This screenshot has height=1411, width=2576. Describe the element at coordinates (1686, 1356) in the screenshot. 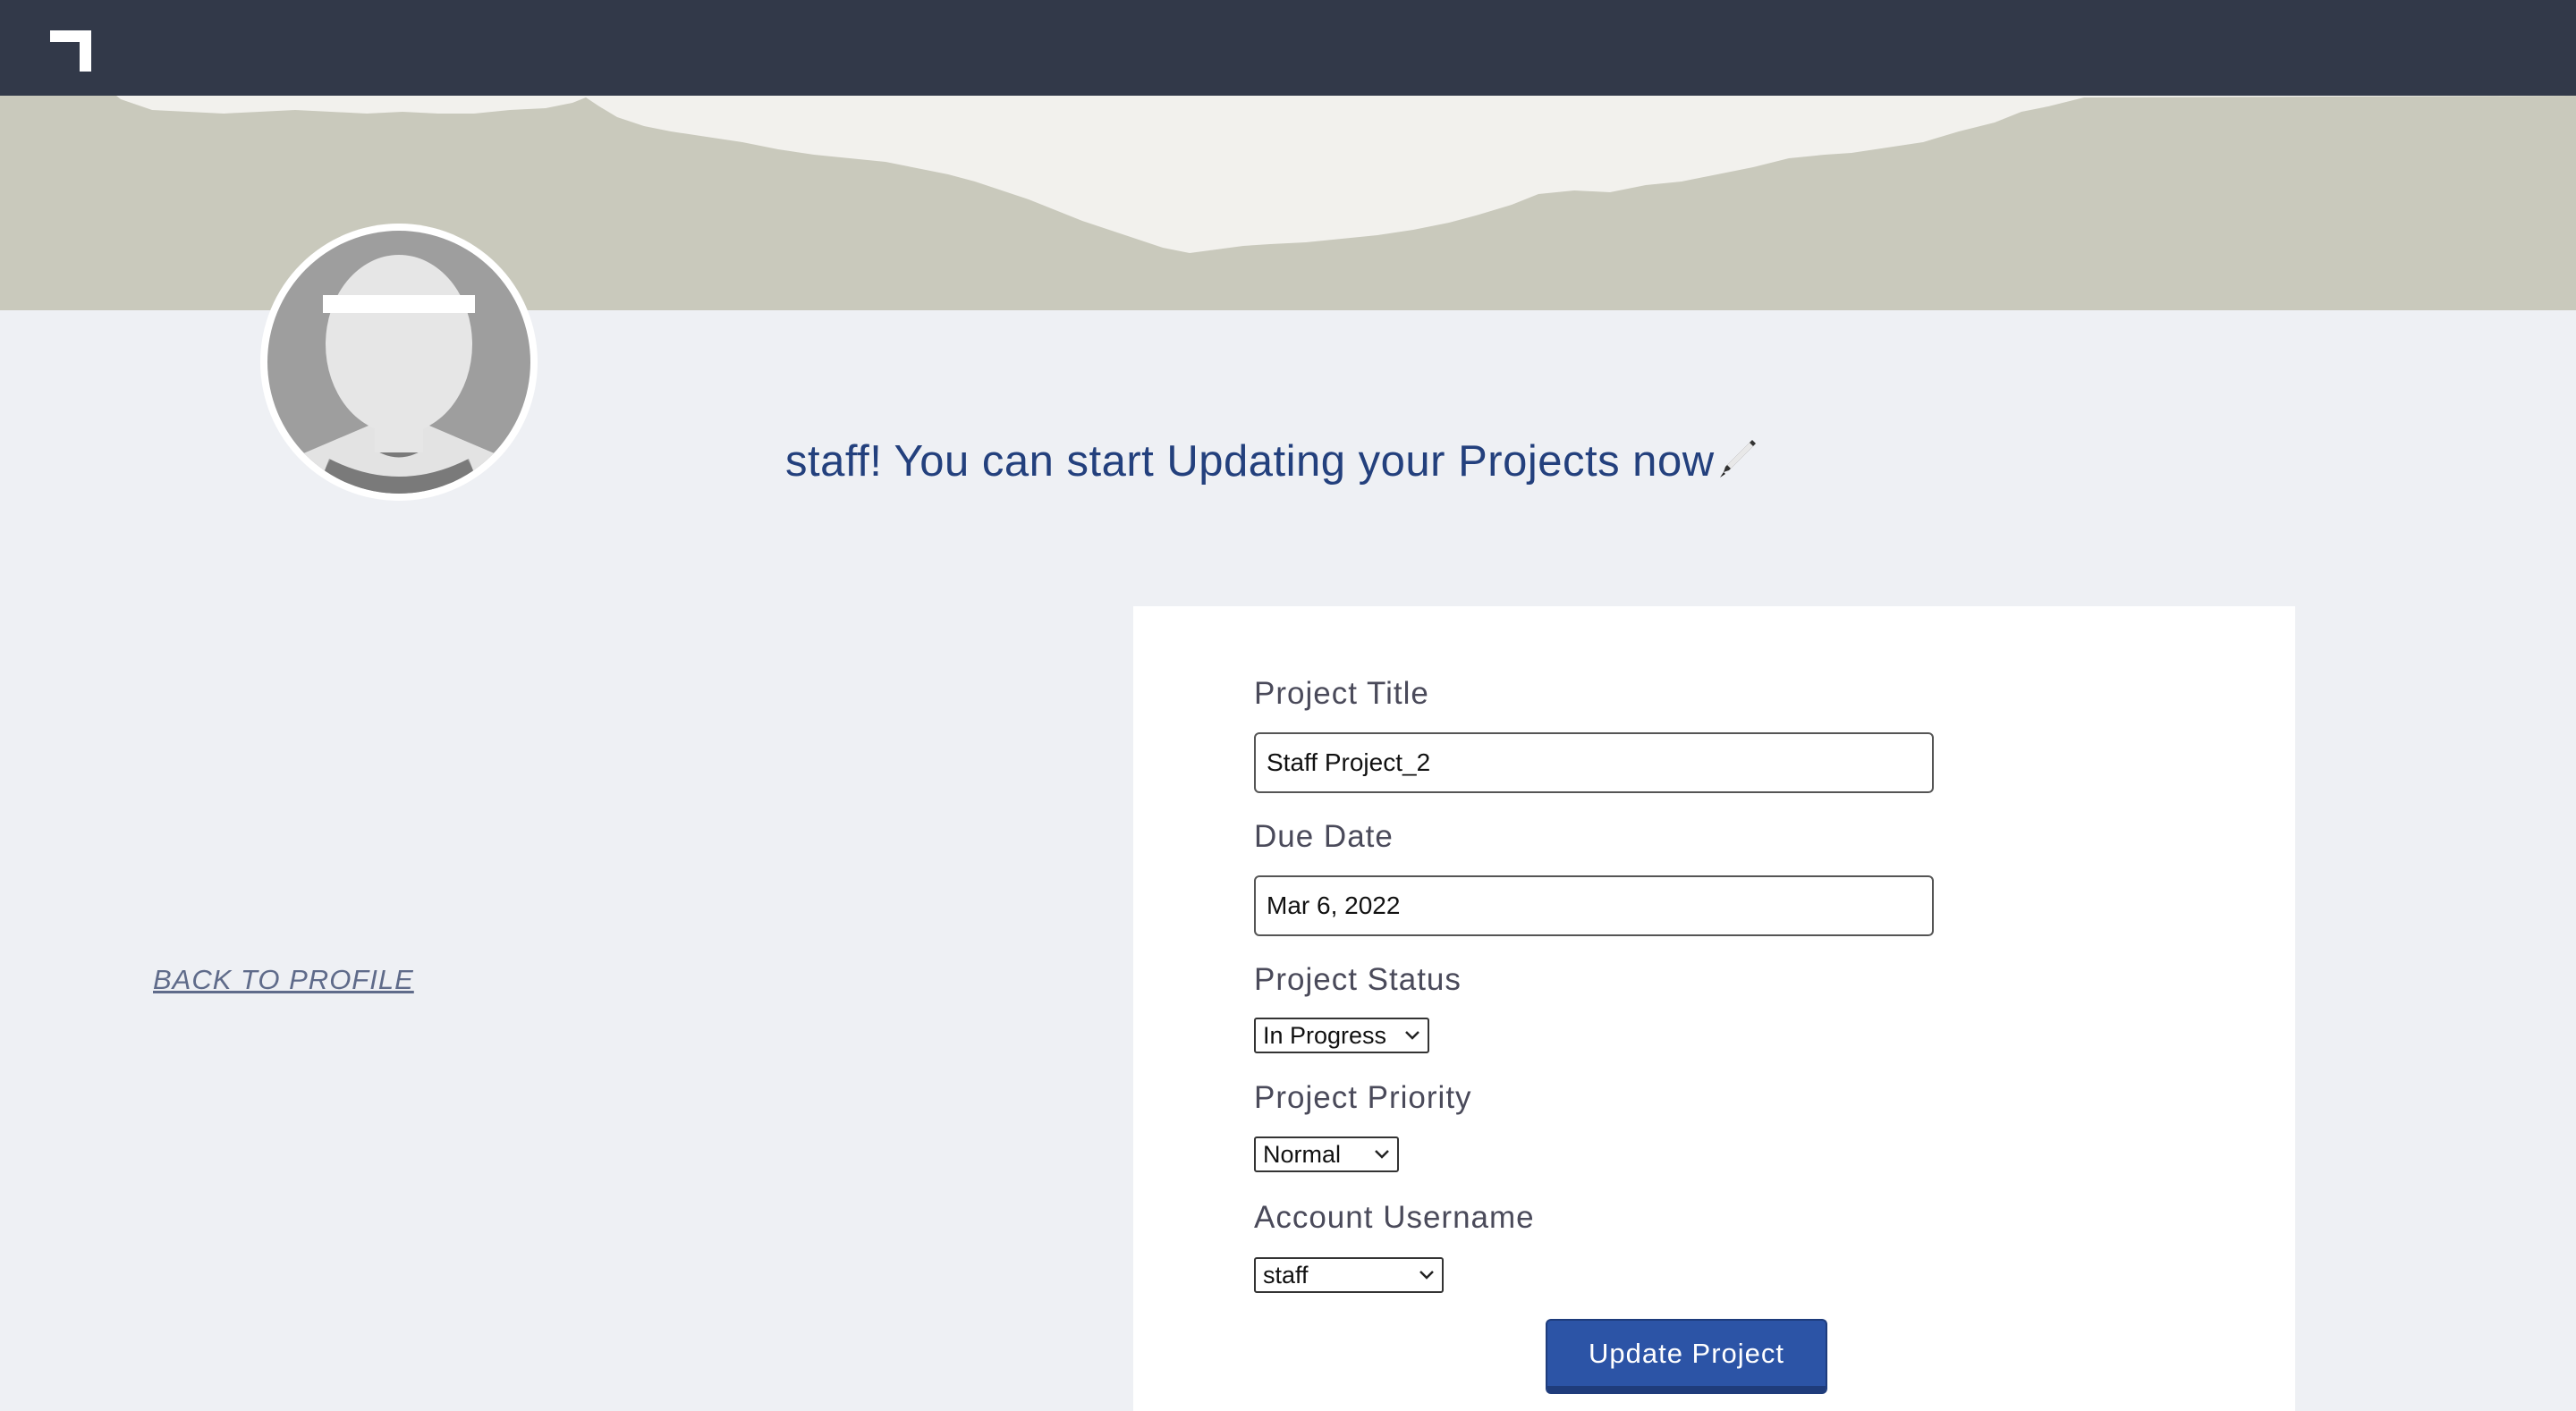

I see `update-project-button: Update Project` at that location.